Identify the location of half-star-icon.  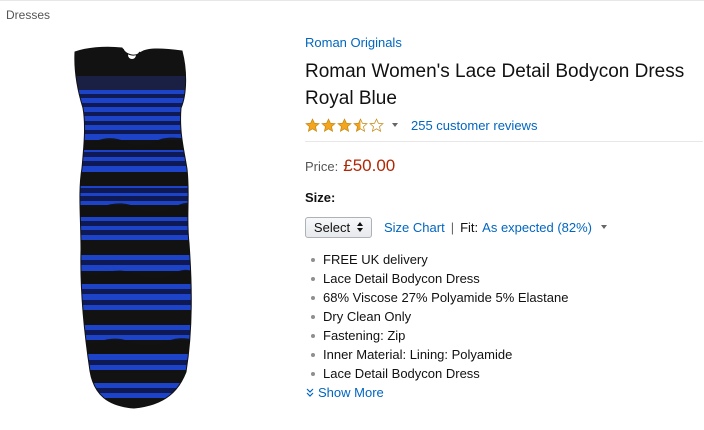
(360, 124).